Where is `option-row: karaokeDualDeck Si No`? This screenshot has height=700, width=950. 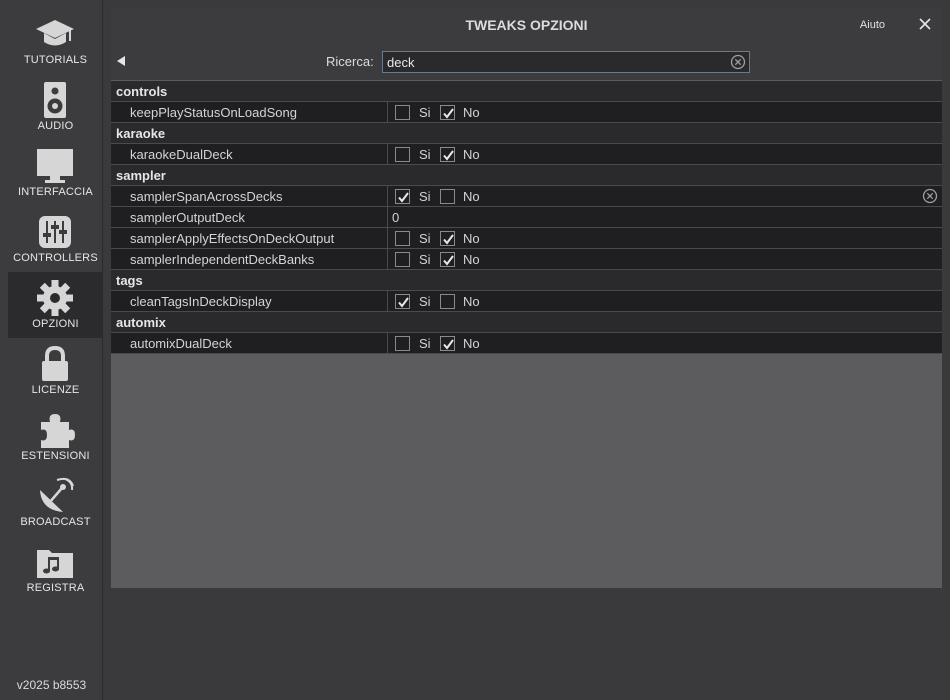
option-row: karaokeDualDeck Si No is located at coordinates (526, 154).